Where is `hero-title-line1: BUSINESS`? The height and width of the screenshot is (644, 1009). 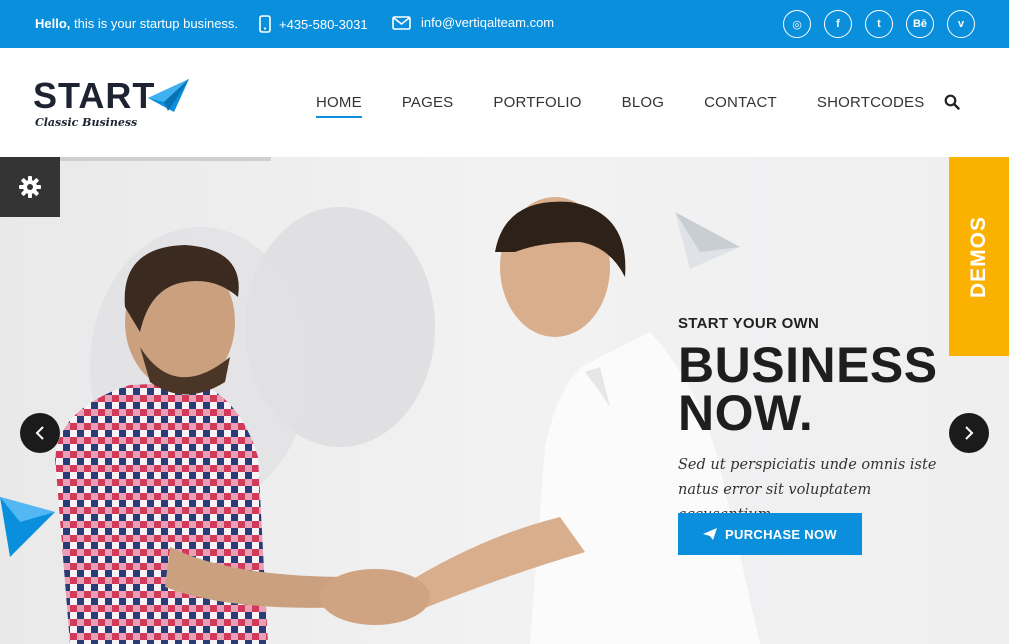 hero-title-line1: BUSINESS is located at coordinates (808, 365).